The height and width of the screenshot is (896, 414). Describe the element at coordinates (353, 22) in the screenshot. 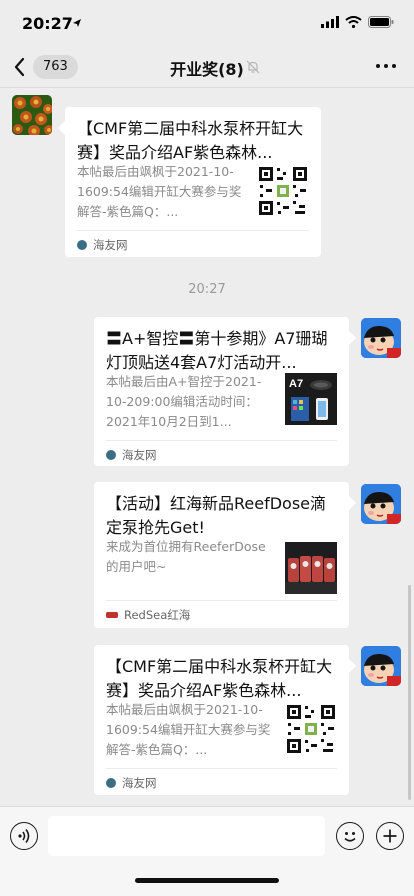

I see `wifi-icon` at that location.